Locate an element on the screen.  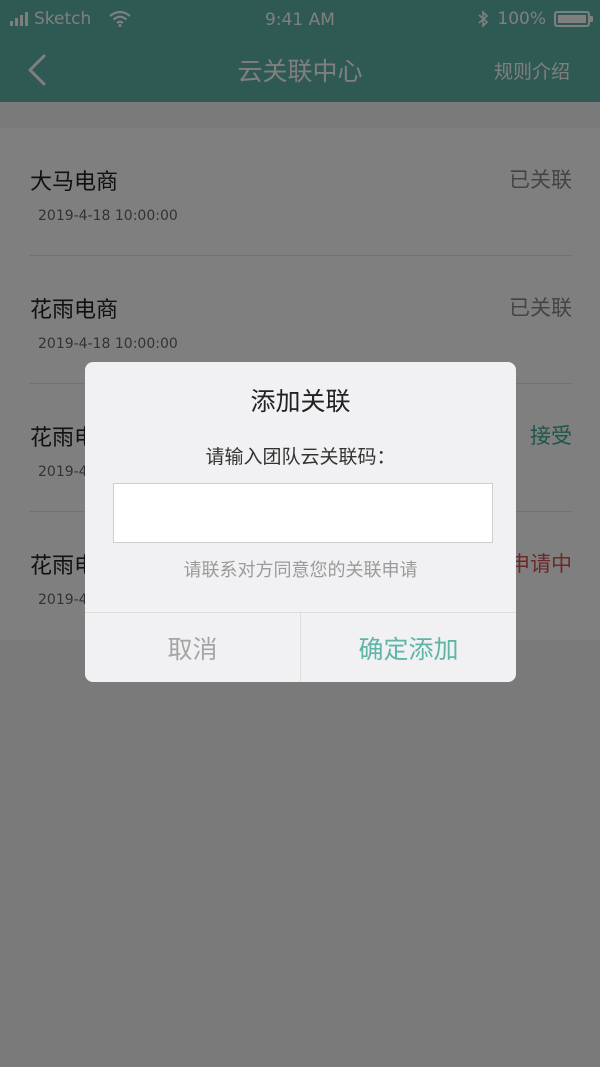
dialog-title: 添加关联 is located at coordinates (300, 401).